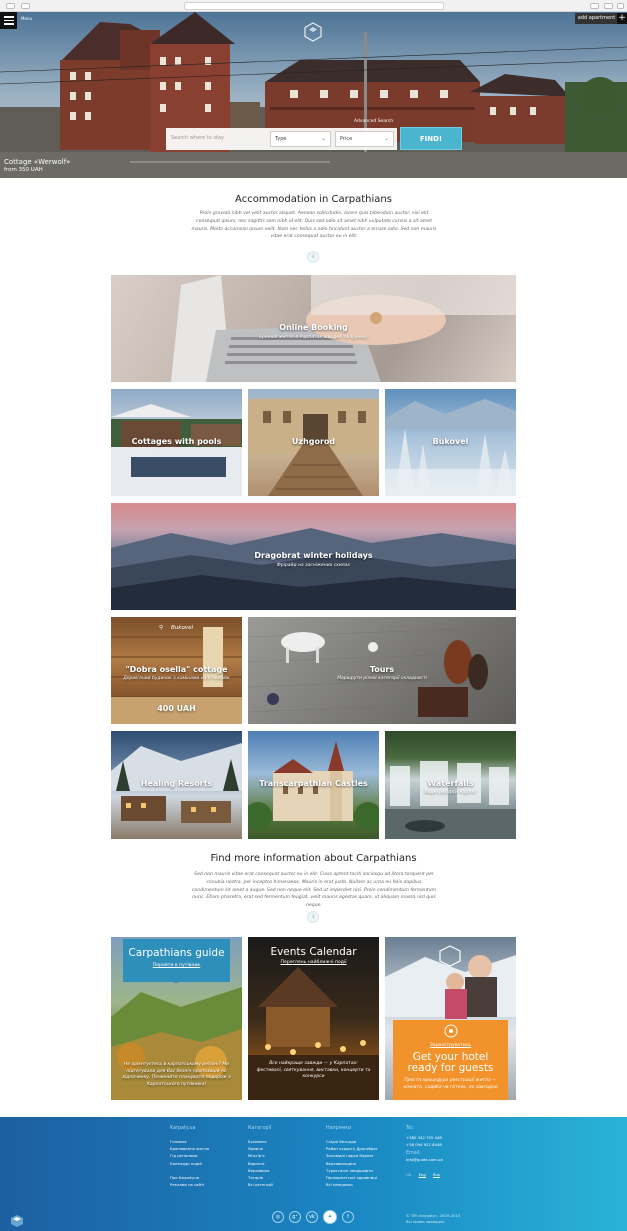 The width and height of the screenshot is (627, 1231). What do you see at coordinates (313, 962) in the screenshot?
I see `events-link: Переглянь найближчі події` at bounding box center [313, 962].